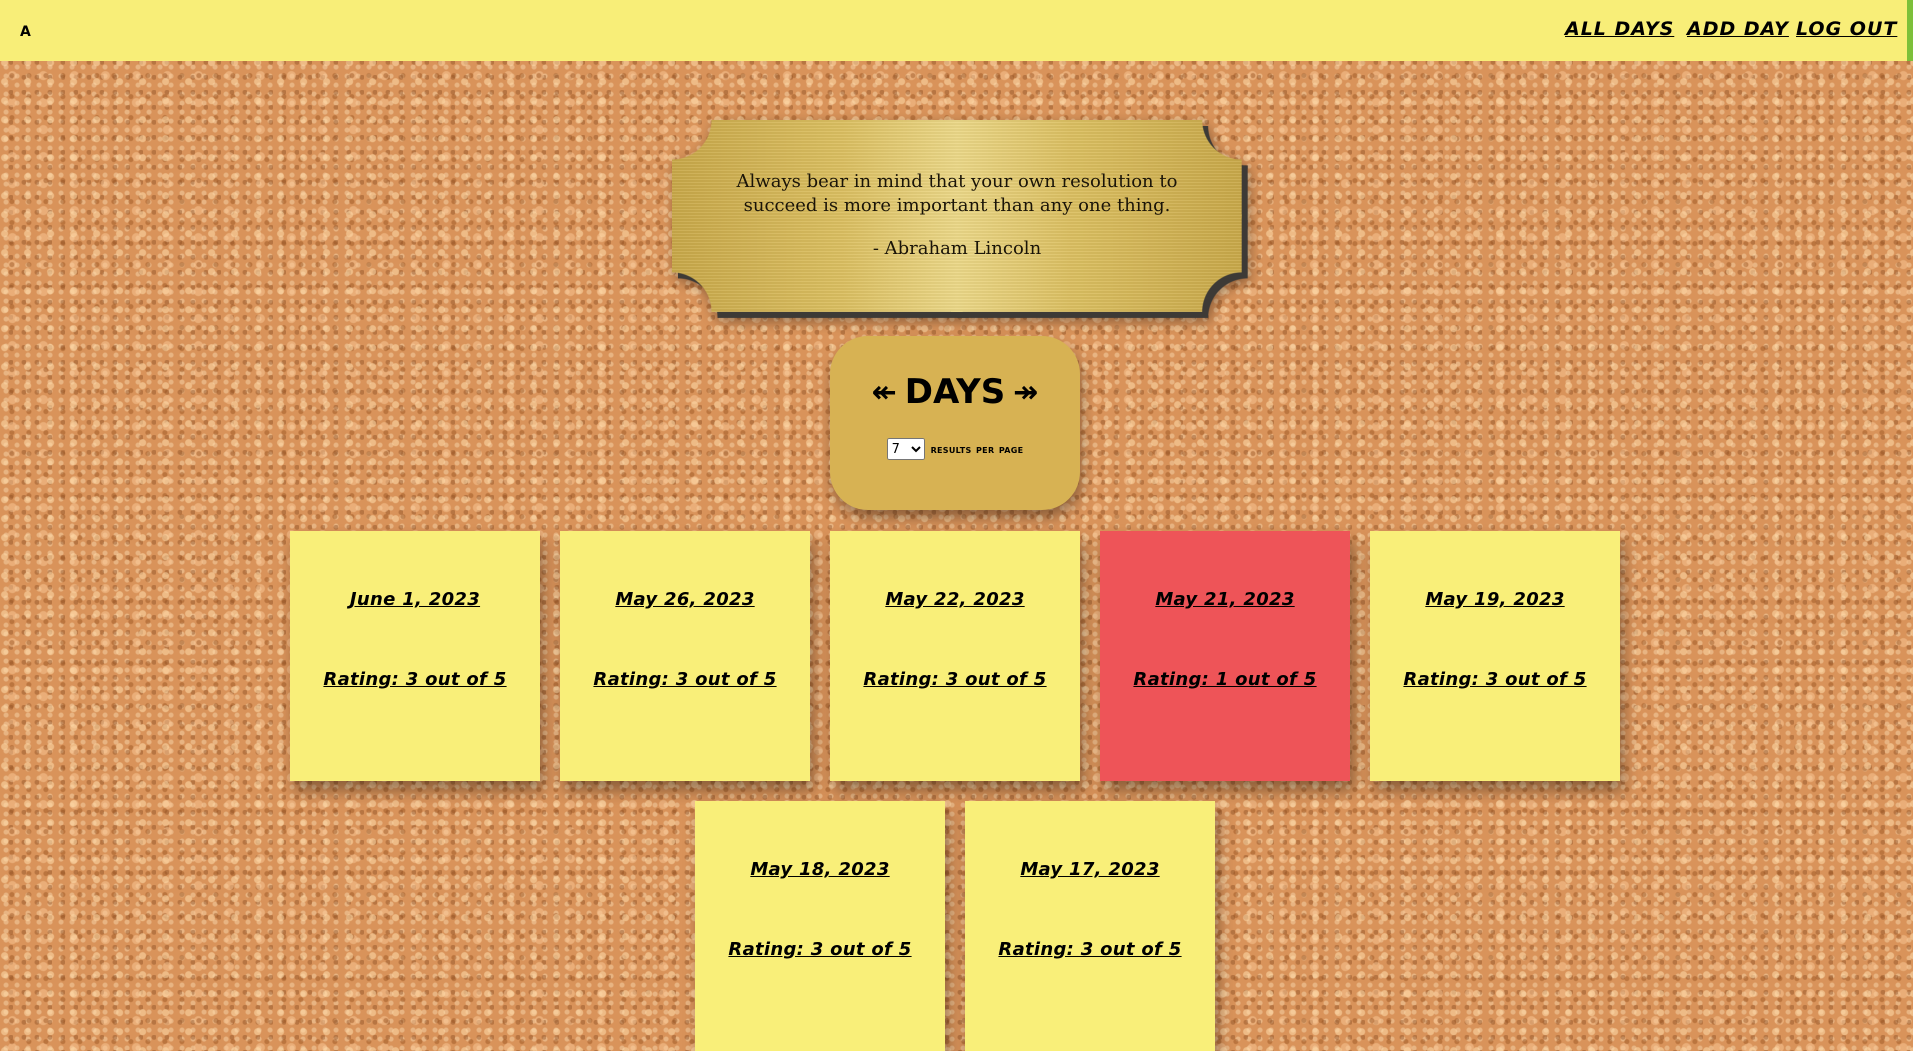  What do you see at coordinates (1090, 926) in the screenshot?
I see `day-note: May 17, 2023 Rating: 3 out of 5` at bounding box center [1090, 926].